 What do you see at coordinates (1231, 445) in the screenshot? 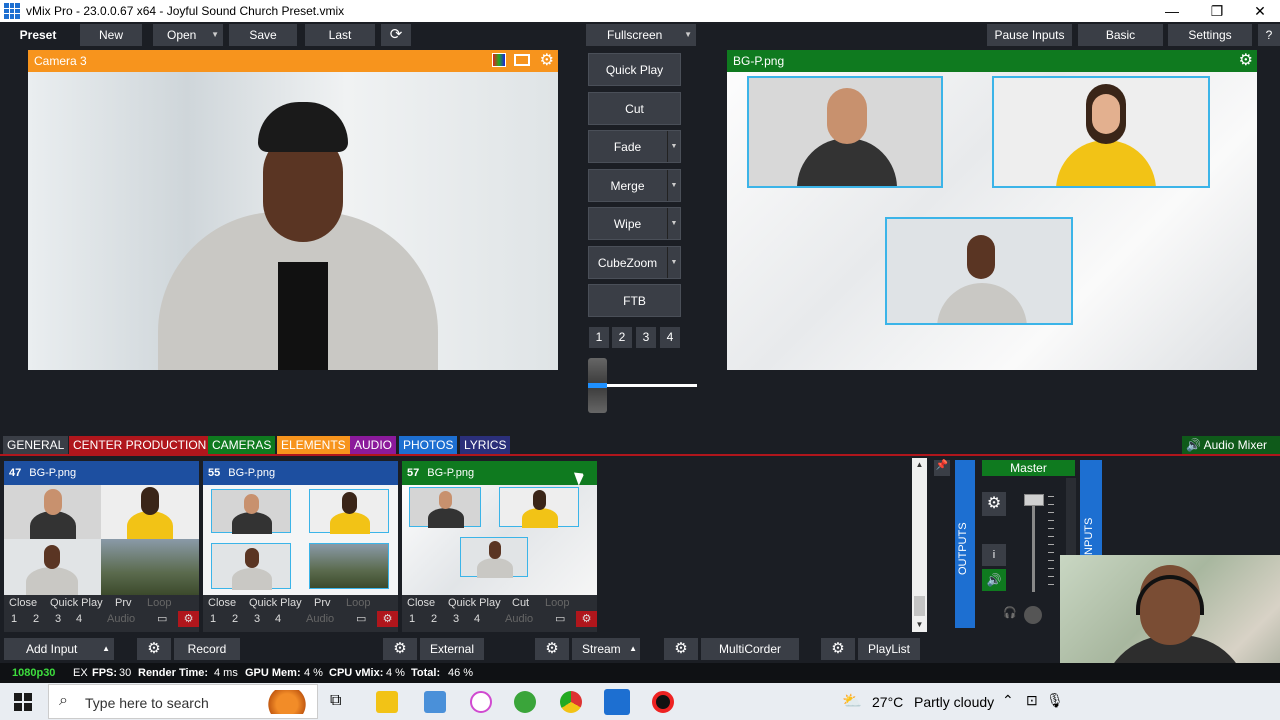
I see `audio-mixer-tab: 🔊 Audio Mixer` at bounding box center [1231, 445].